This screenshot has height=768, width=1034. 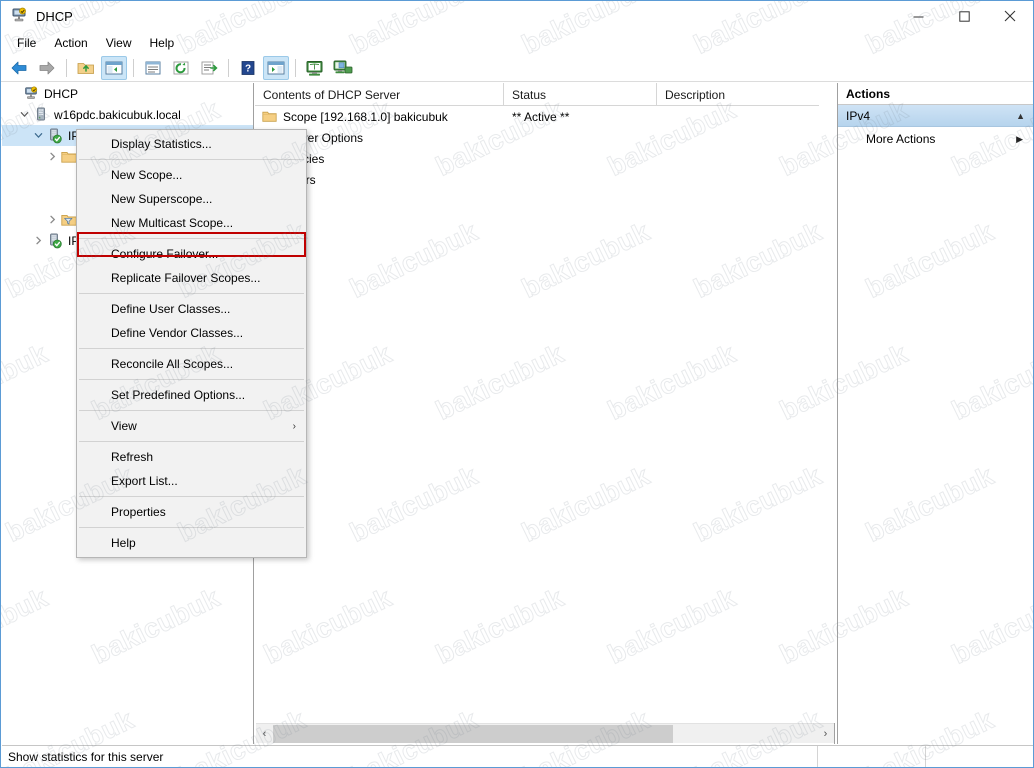 I want to click on list-cell-name: Scope [192.168.1.0] bakicubuk, so click(x=379, y=117).